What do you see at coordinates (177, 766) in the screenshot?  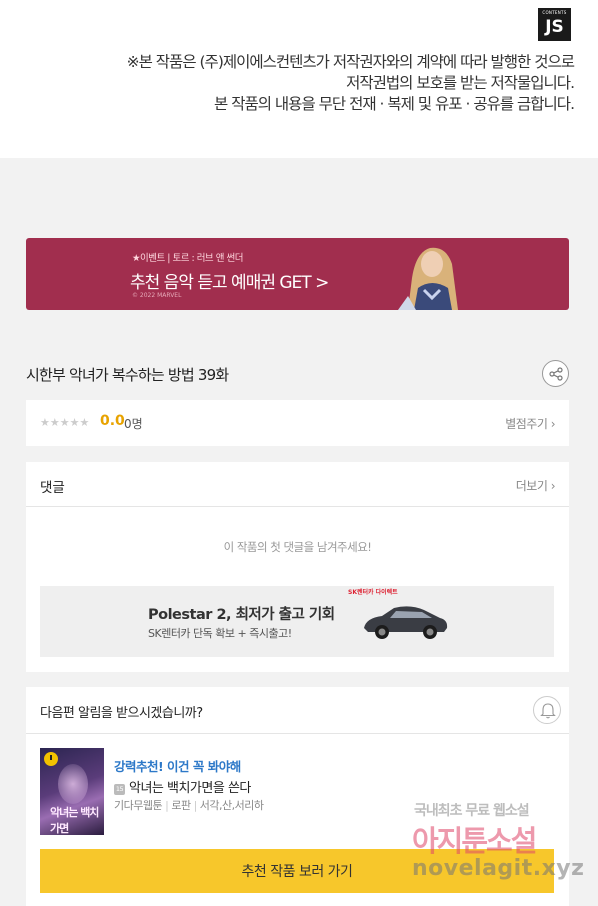 I see `recommend-tag: 강력추천! 이건 꼭 봐야해` at bounding box center [177, 766].